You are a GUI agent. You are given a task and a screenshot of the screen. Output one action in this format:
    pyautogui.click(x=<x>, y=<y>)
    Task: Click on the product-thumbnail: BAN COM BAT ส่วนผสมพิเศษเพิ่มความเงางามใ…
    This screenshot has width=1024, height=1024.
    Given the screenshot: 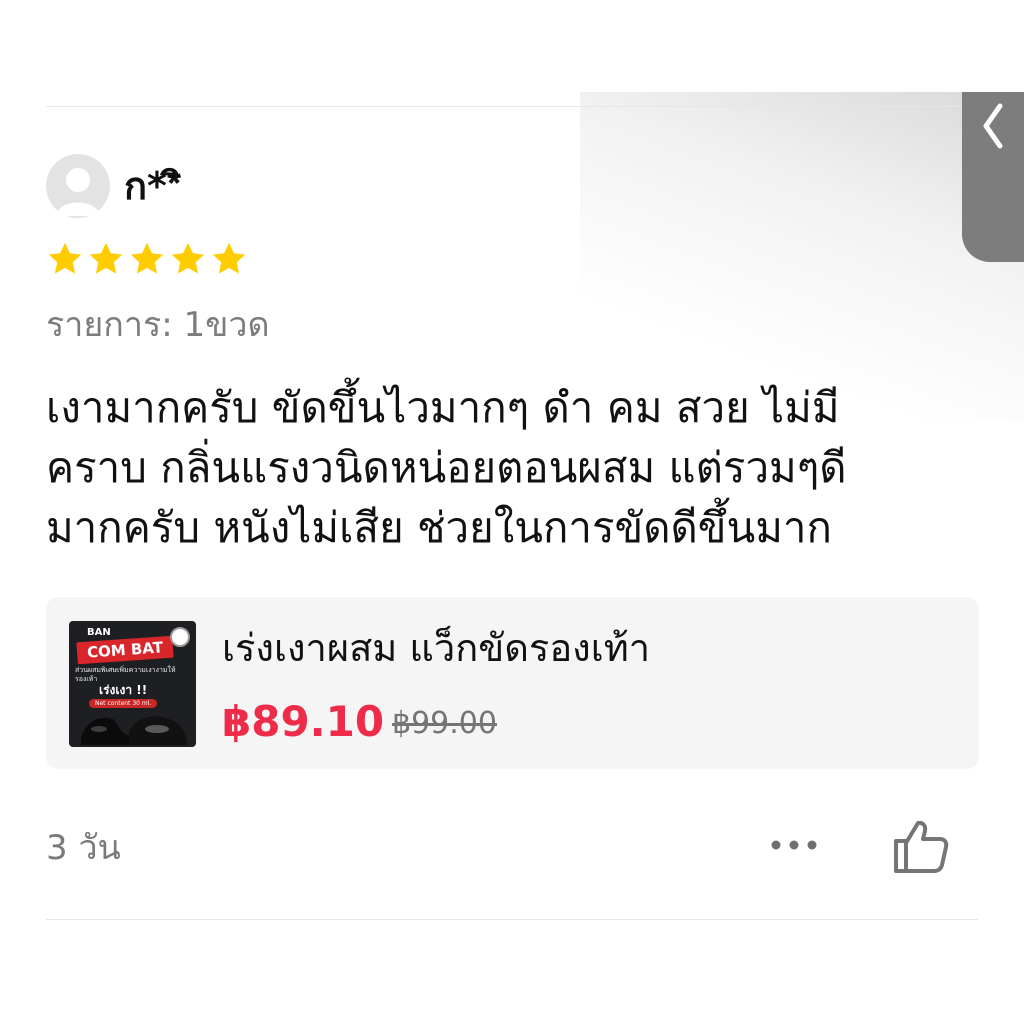 What is the action you would take?
    pyautogui.click(x=132, y=684)
    